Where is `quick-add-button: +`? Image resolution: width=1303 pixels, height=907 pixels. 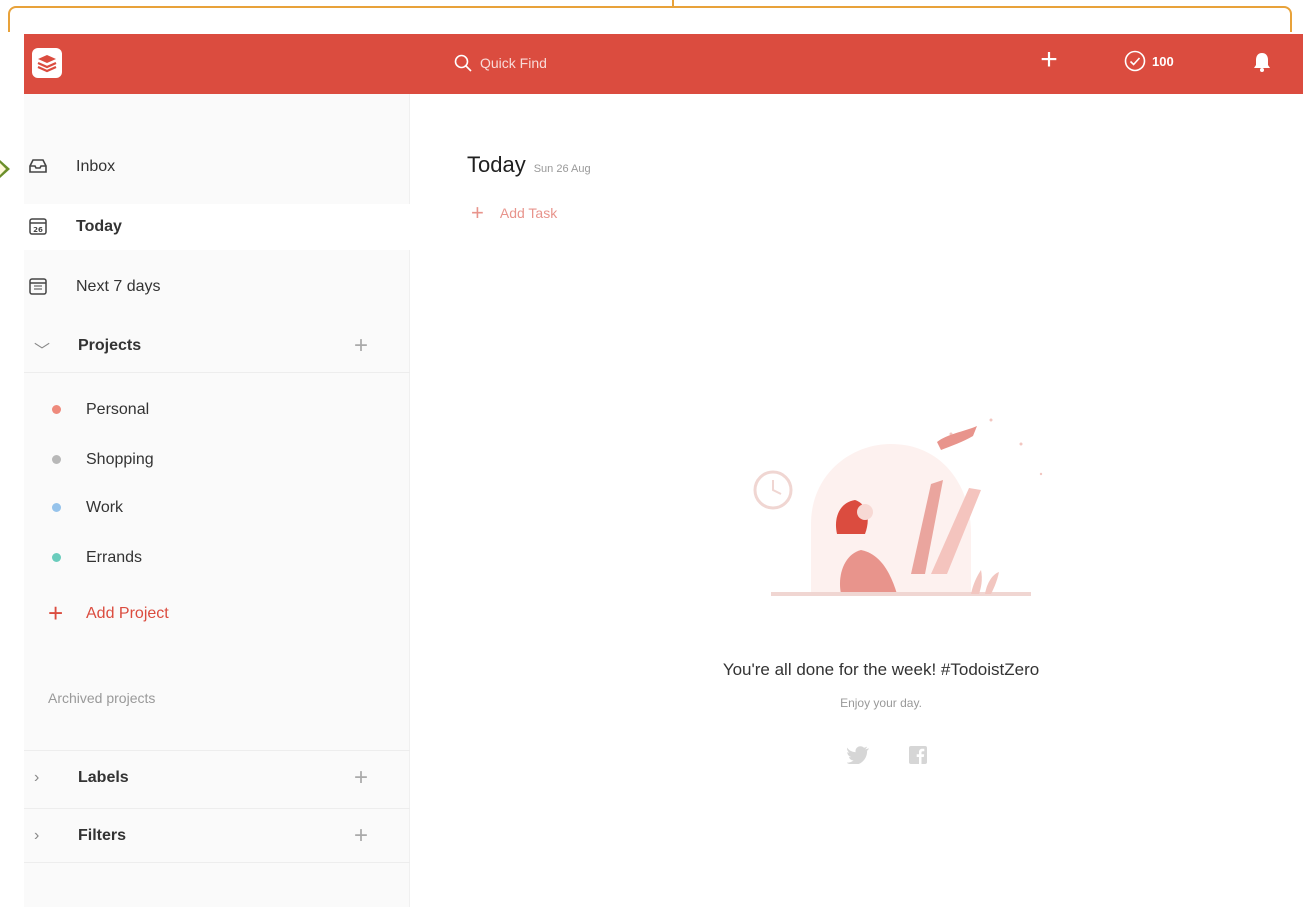 quick-add-button: + is located at coordinates (1049, 60).